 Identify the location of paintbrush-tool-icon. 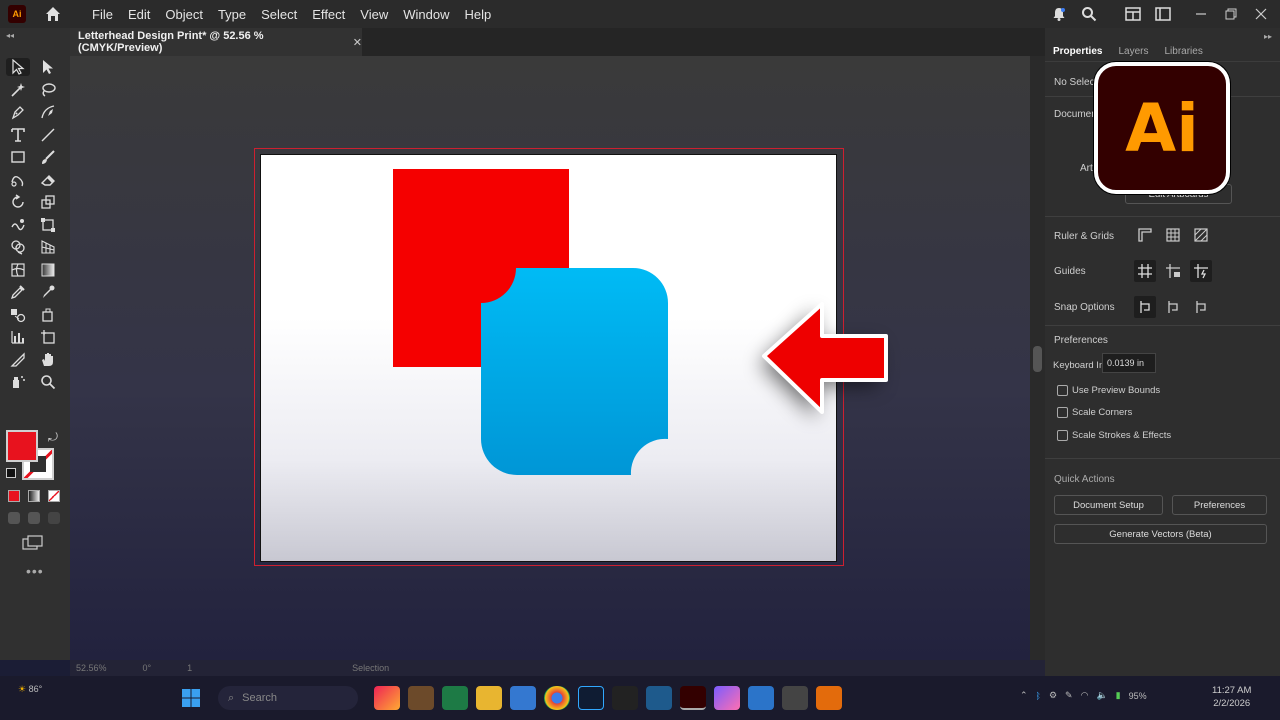
(48, 157).